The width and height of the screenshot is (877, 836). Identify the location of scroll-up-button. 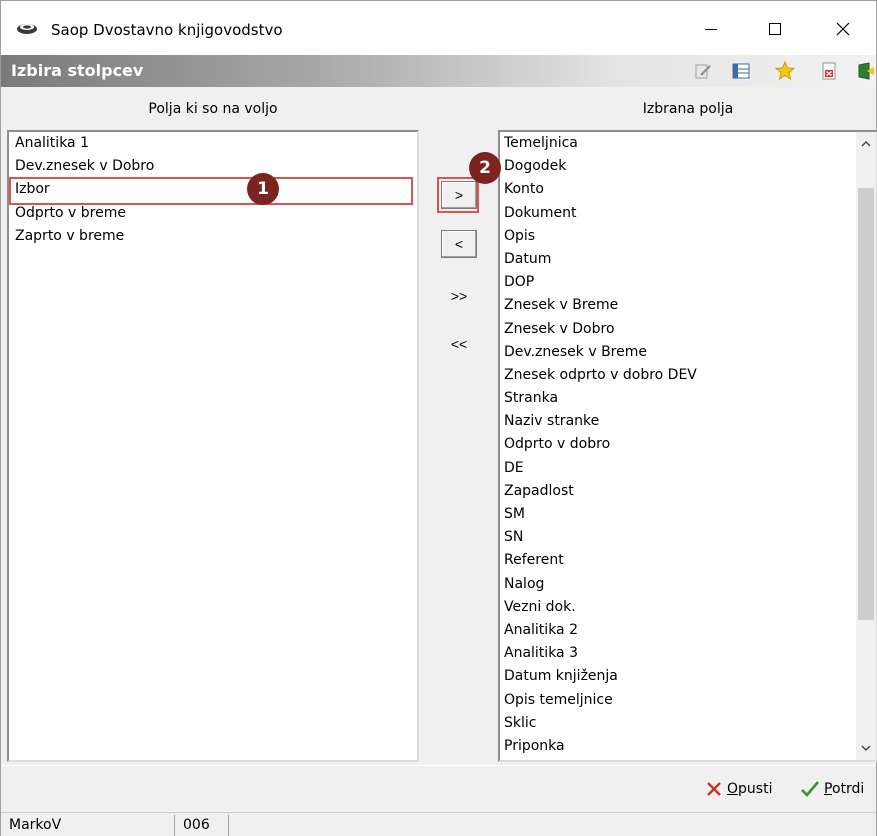
(866, 144).